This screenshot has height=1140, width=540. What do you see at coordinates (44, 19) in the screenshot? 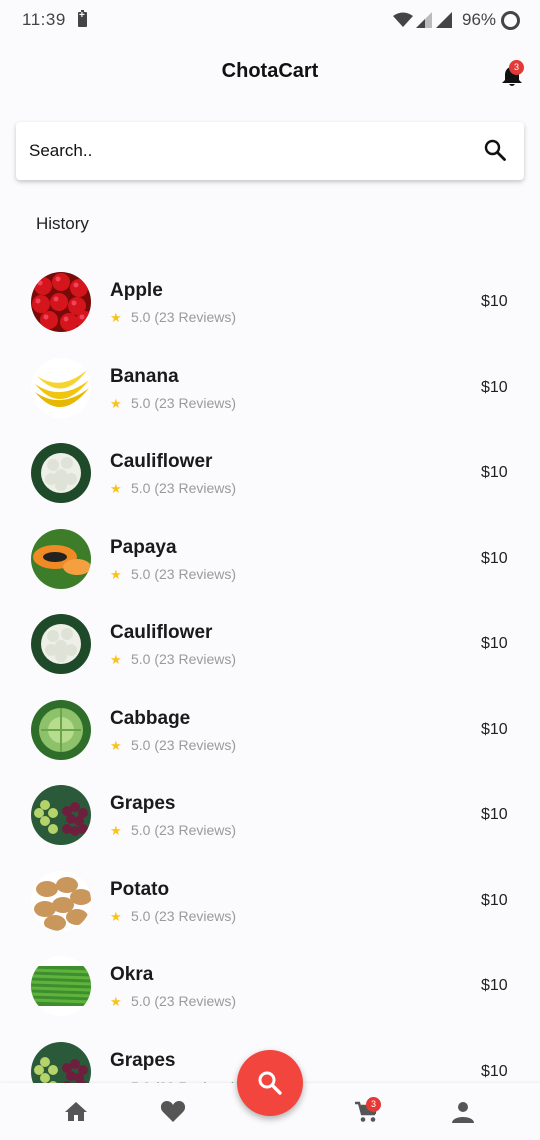
I see `status-time: 11:39` at bounding box center [44, 19].